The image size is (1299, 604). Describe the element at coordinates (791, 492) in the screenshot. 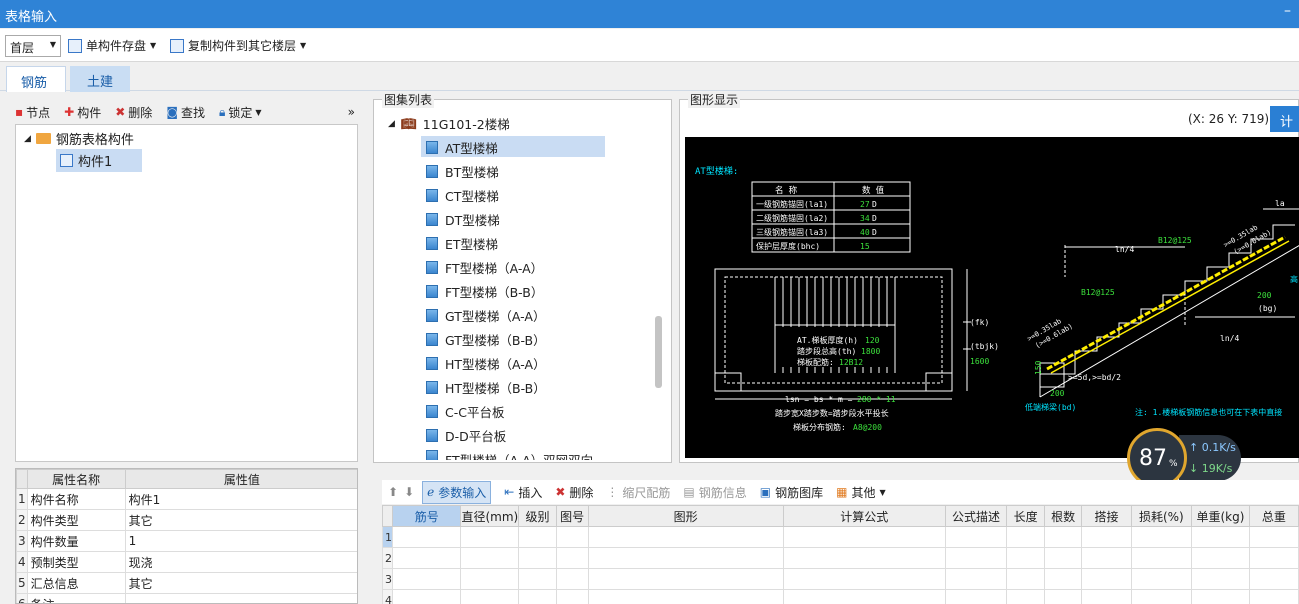

I see `rebar-library-button: ▣ 钢筋图库` at that location.